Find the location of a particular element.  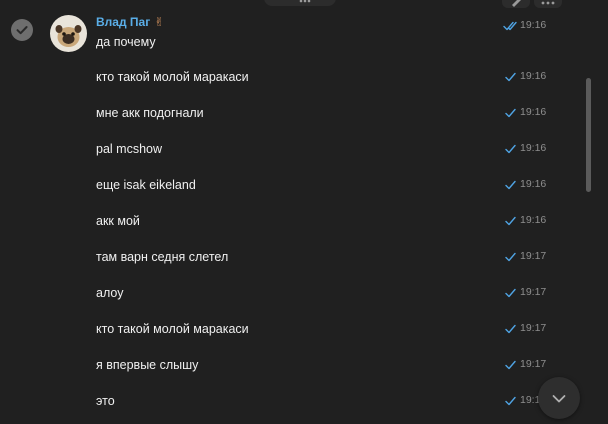

chevron-down-icon is located at coordinates (559, 399).